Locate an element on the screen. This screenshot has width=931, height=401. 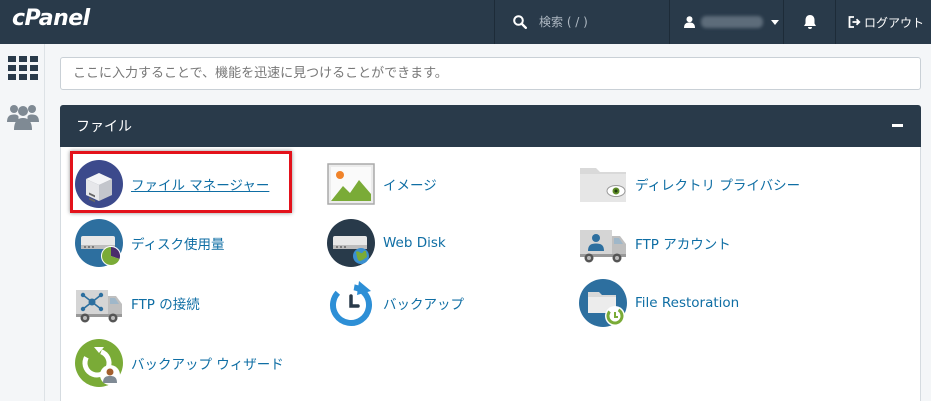
ftp-accounts-label: FTP アカウント is located at coordinates (683, 245).